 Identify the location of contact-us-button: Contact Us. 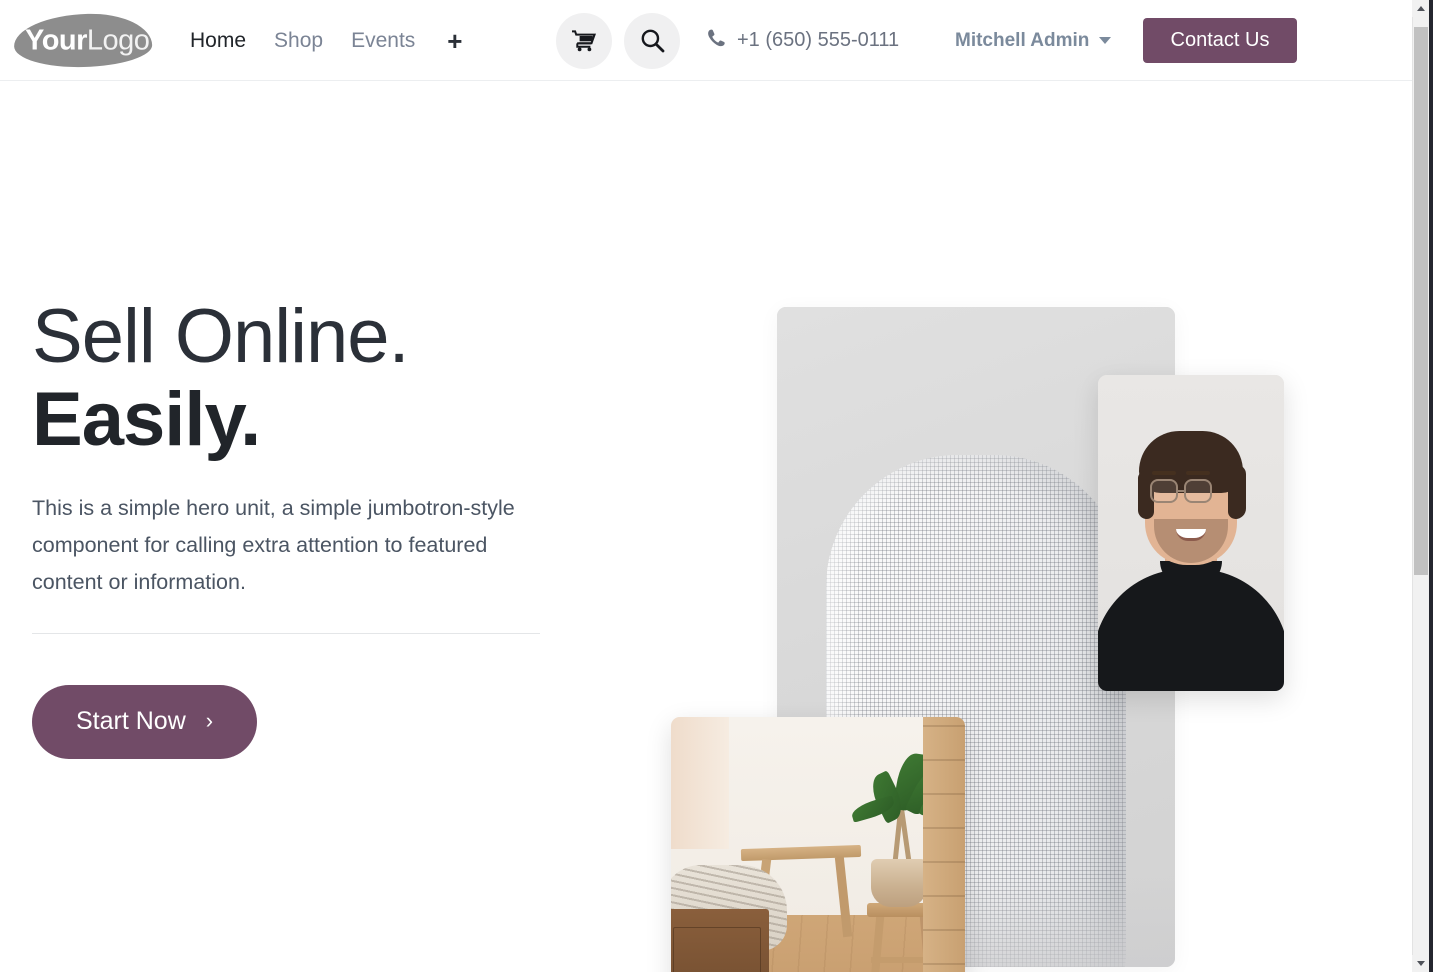
(1220, 40).